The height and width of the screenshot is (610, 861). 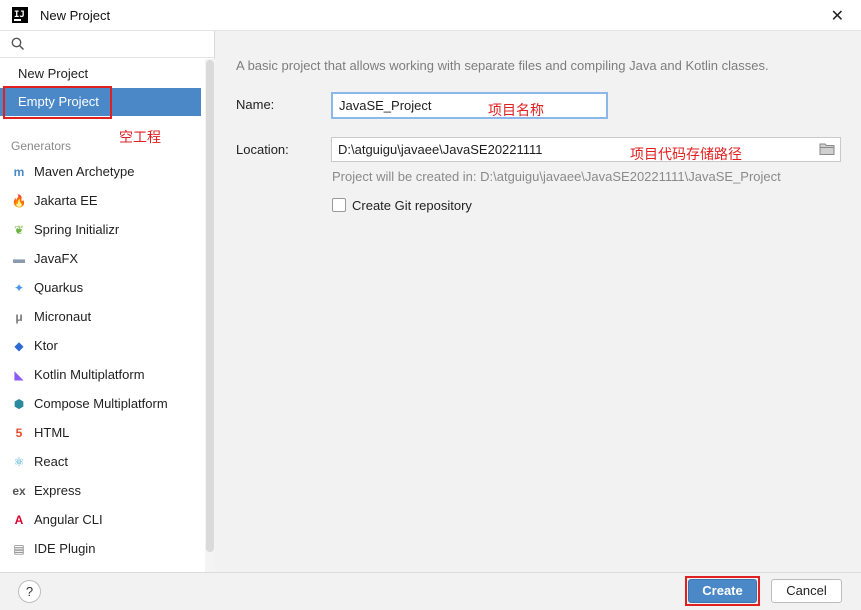 What do you see at coordinates (100, 287) in the screenshot?
I see `generator-item: ✦ Quarkus` at bounding box center [100, 287].